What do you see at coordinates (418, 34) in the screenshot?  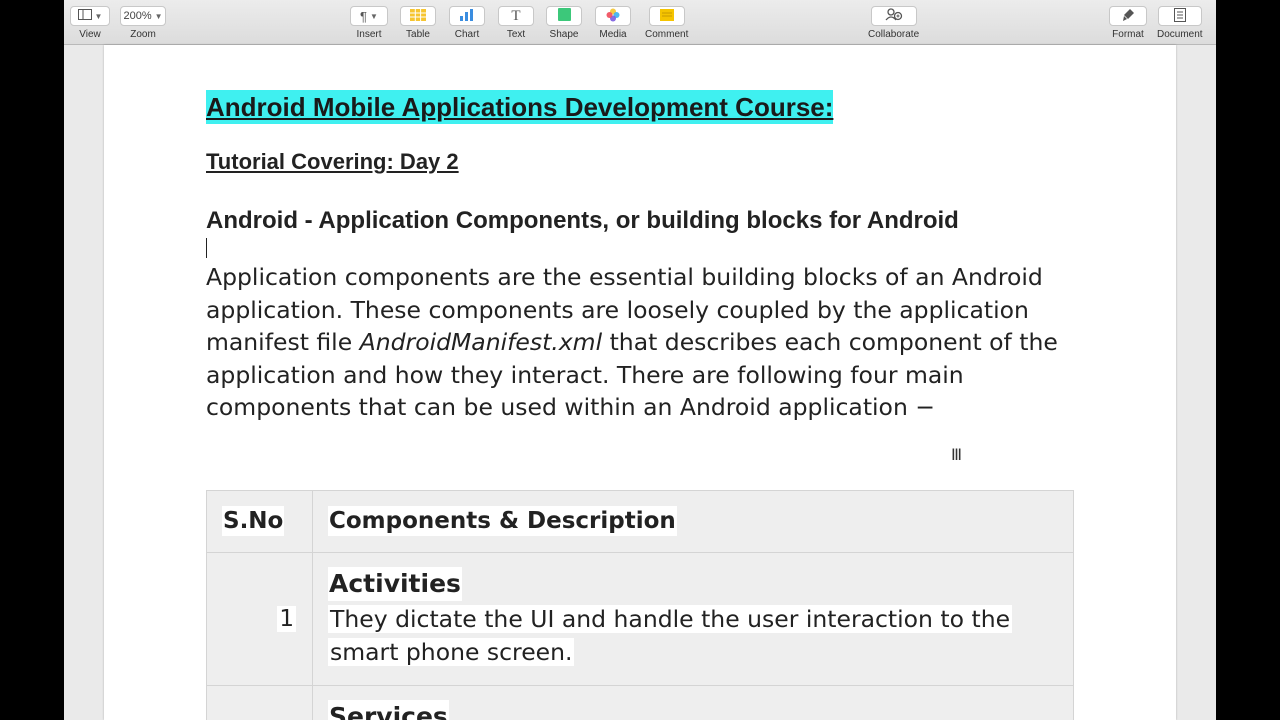 I see `table-label: Table` at bounding box center [418, 34].